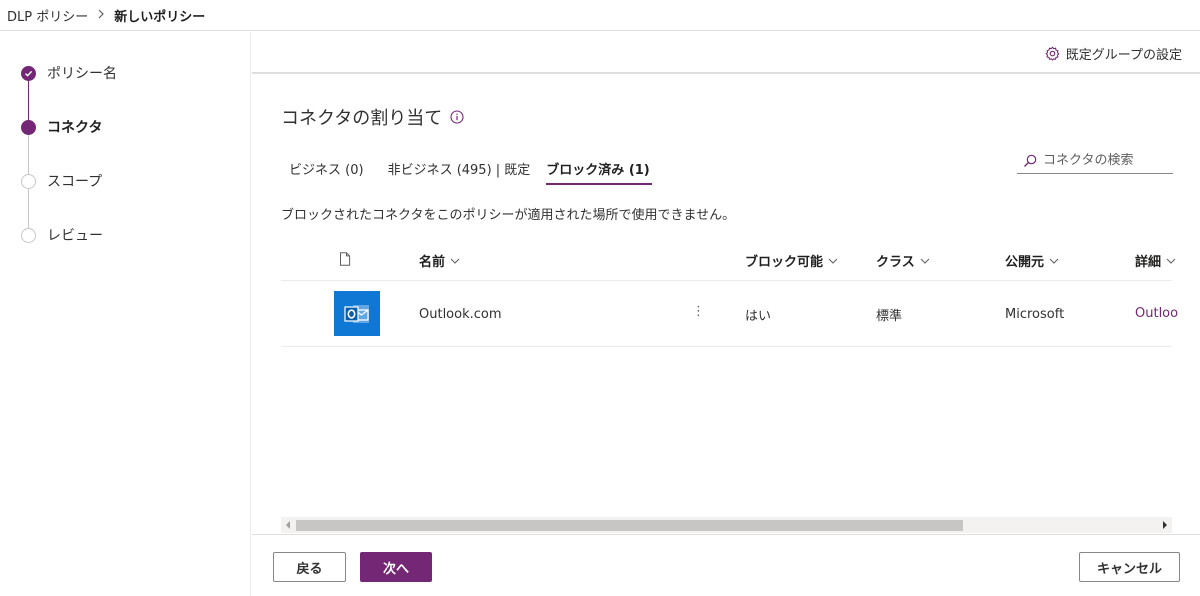 The width and height of the screenshot is (1200, 596). I want to click on tab-non-business: 非ビジネス (495) | 既定, so click(459, 168).